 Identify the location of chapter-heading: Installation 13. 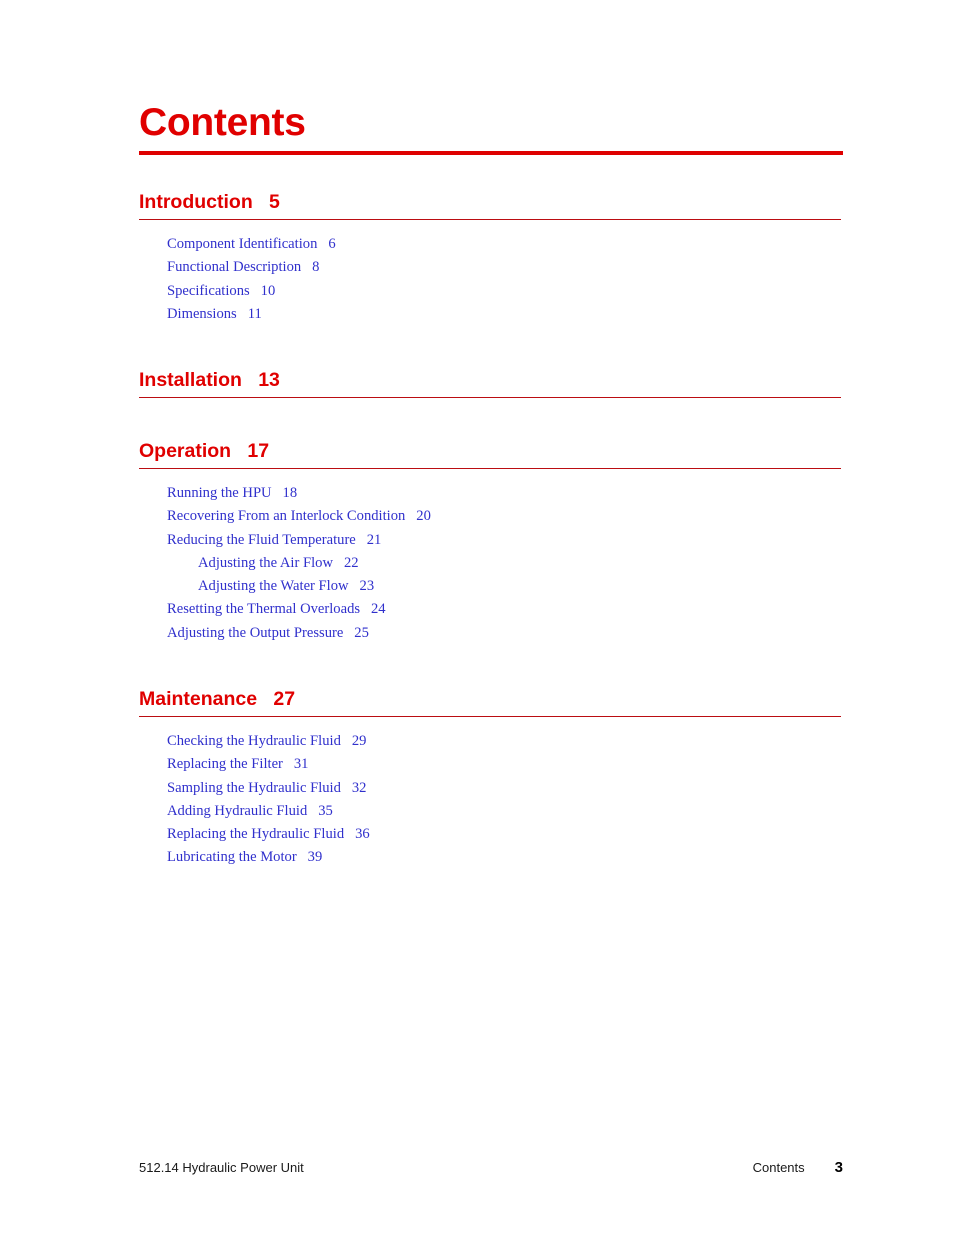
(519, 380).